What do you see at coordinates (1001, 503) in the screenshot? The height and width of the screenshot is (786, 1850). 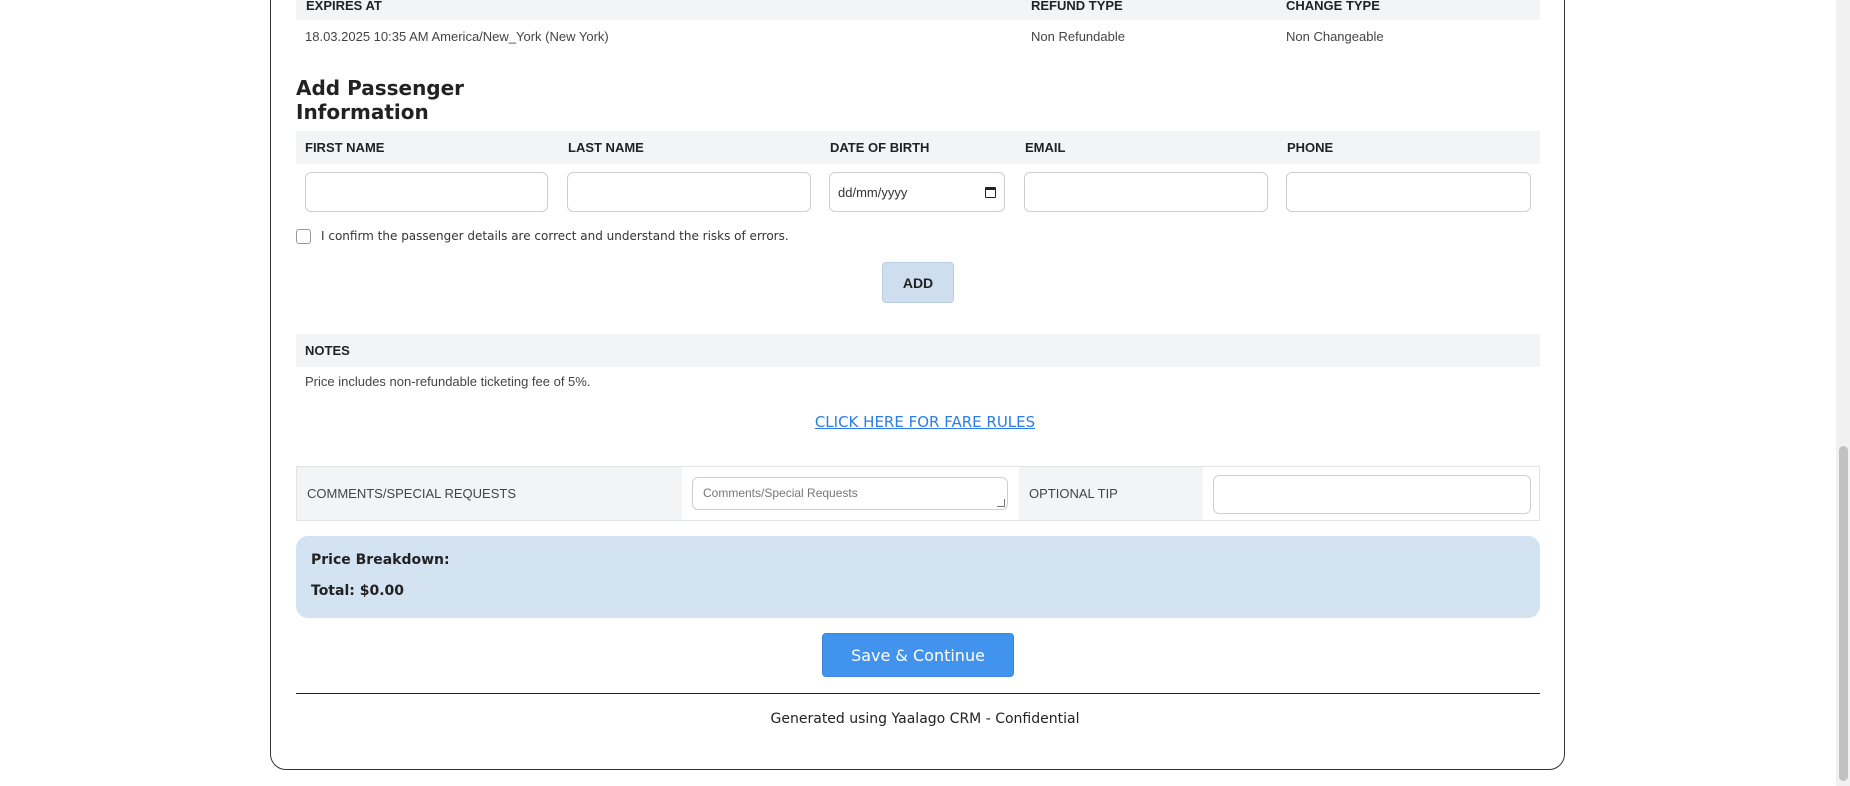 I see `resize-handle-icon` at bounding box center [1001, 503].